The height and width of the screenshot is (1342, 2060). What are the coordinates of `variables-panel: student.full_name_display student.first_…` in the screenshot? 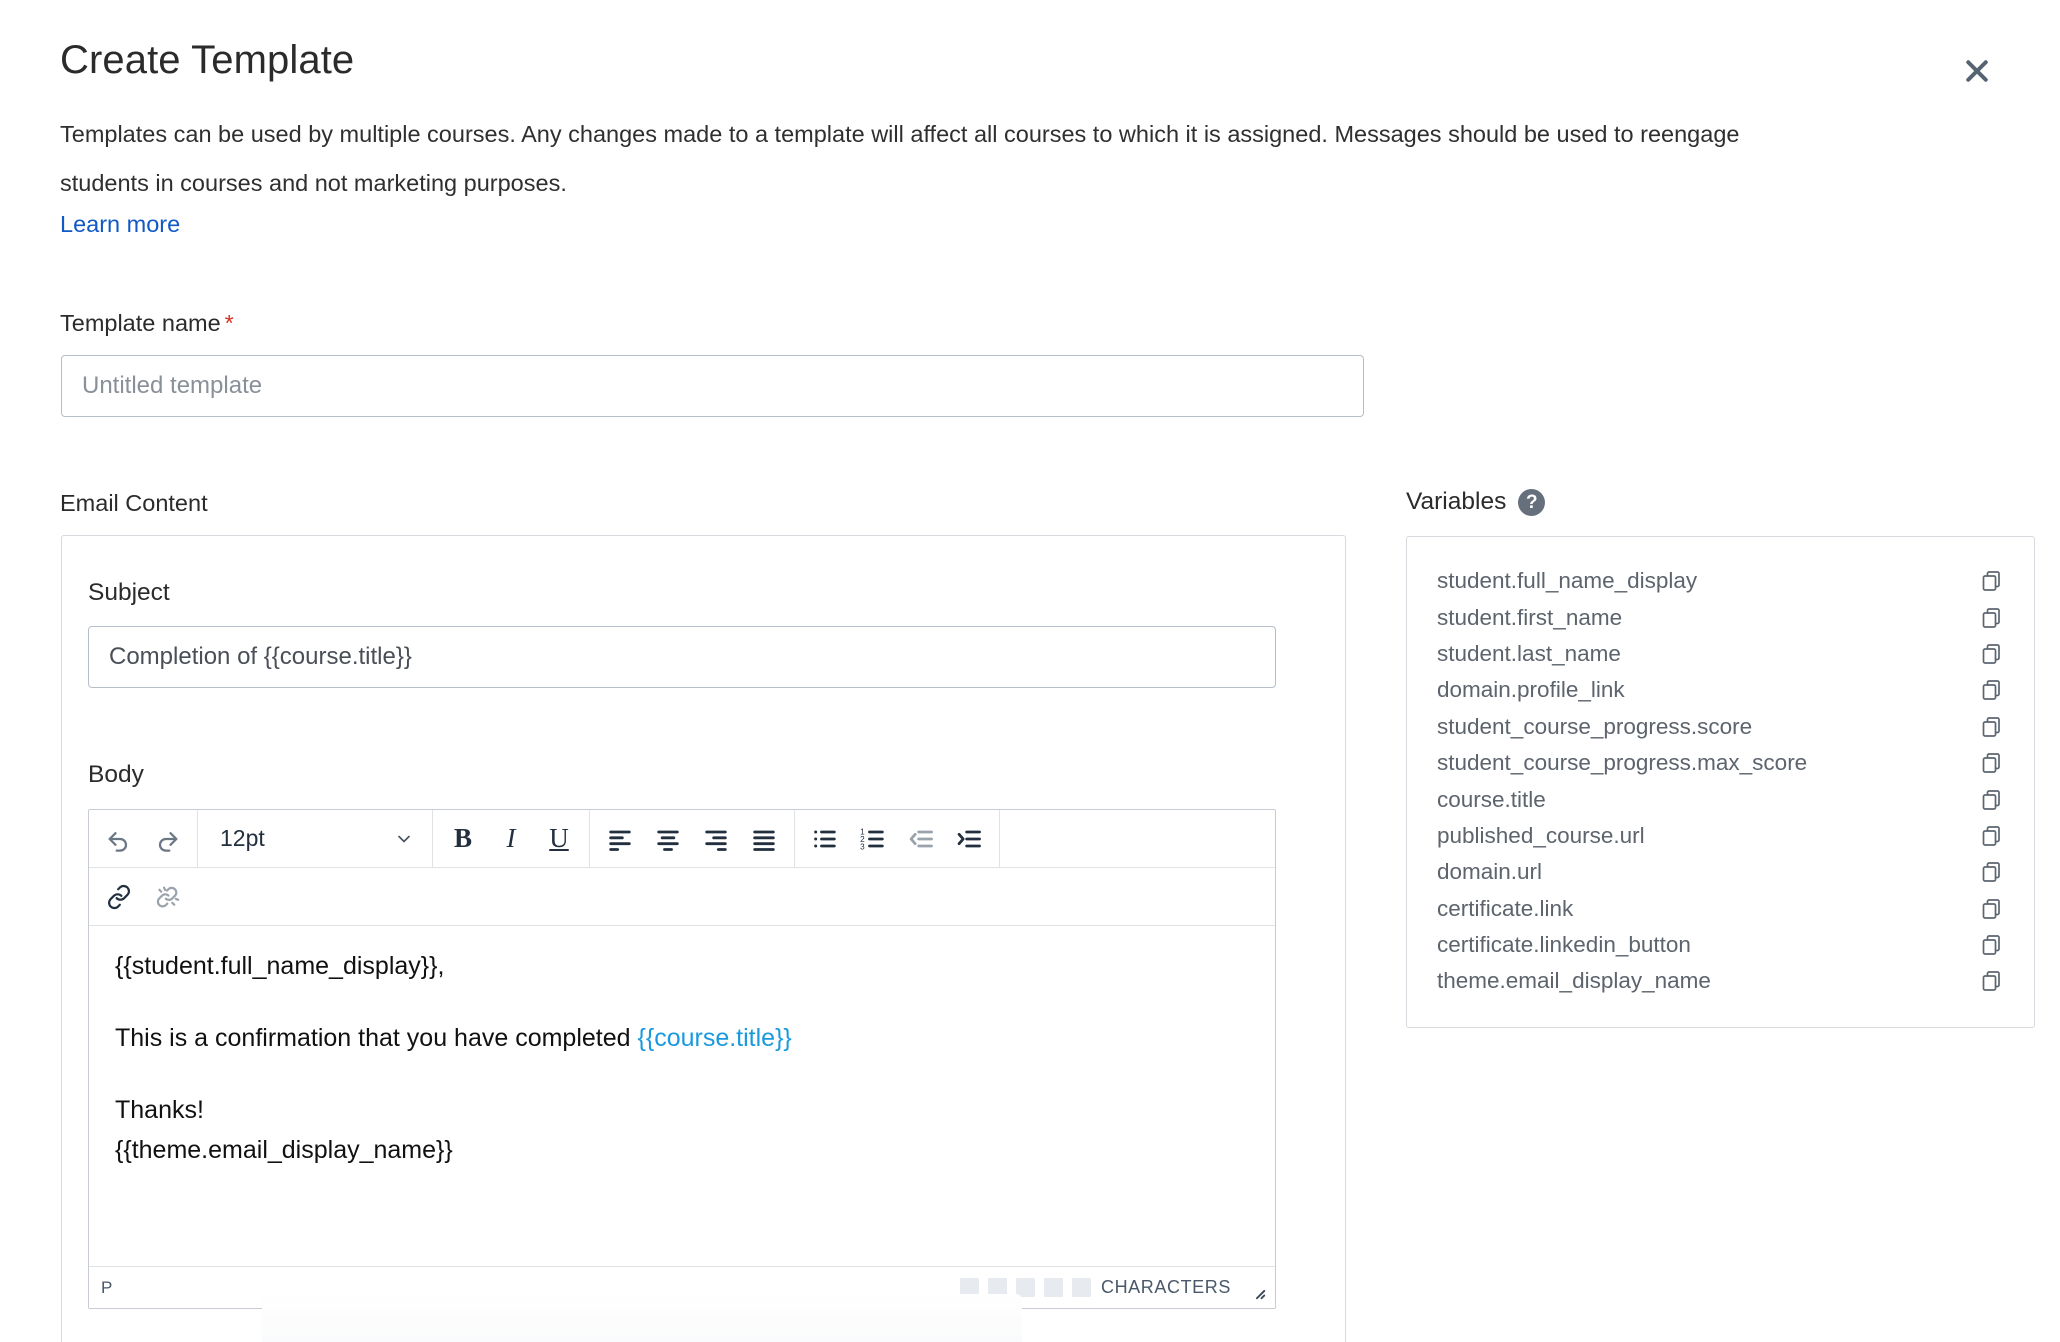 It's located at (1720, 782).